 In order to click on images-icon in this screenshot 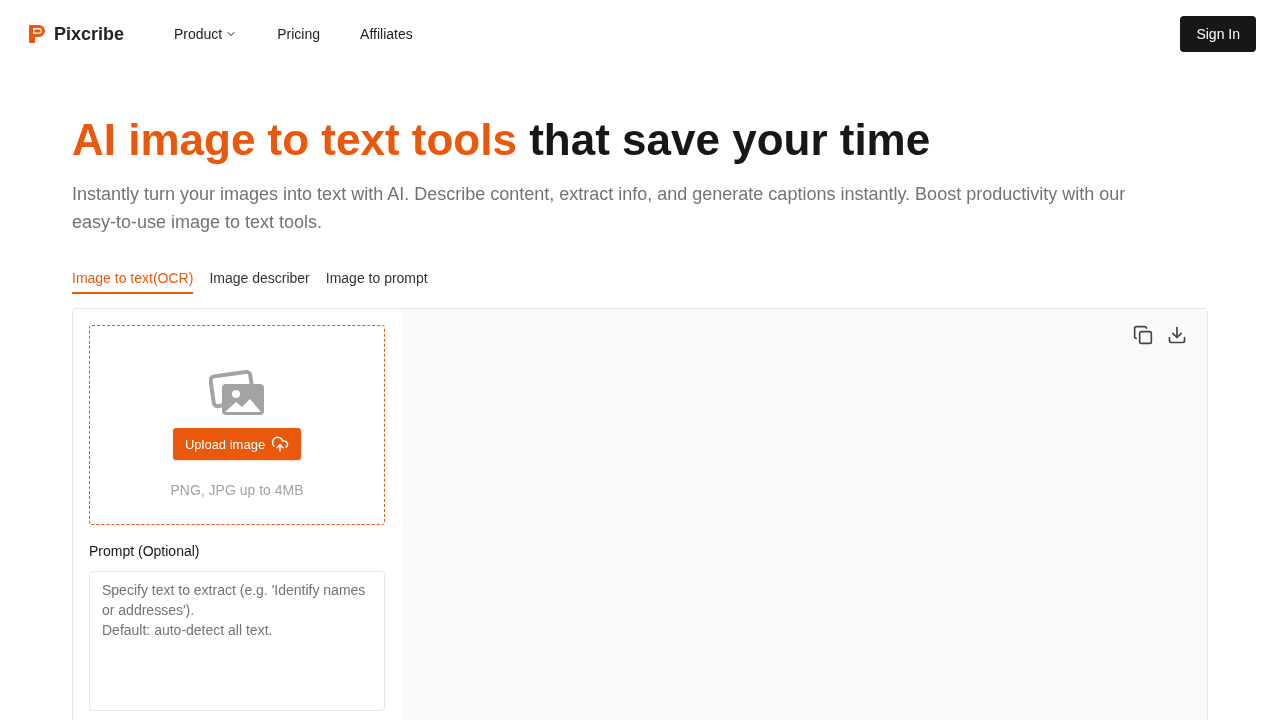, I will do `click(237, 393)`.